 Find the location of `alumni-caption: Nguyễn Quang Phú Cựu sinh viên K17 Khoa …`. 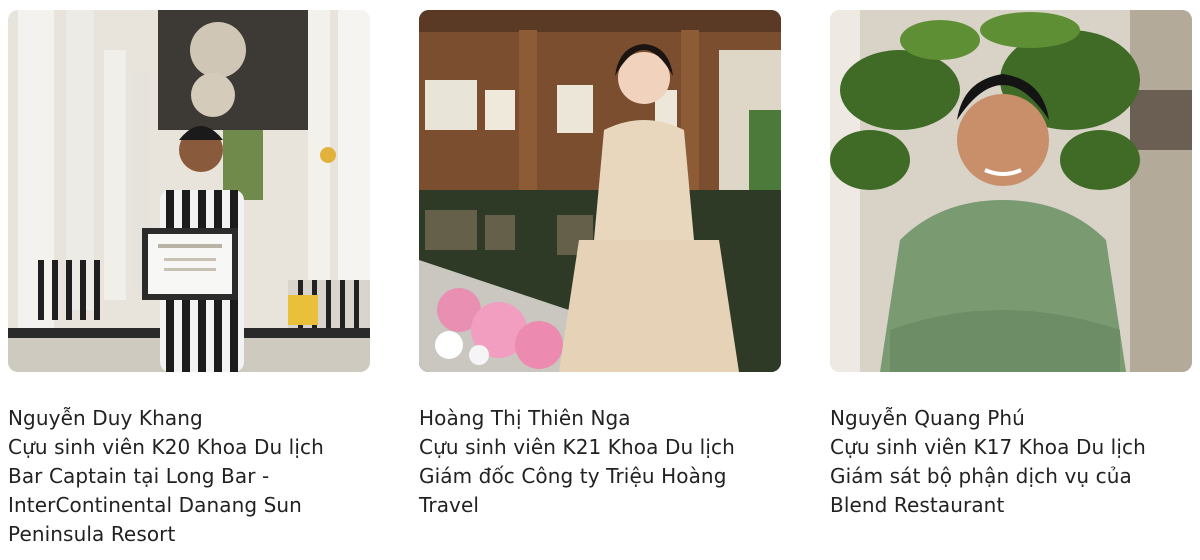

alumni-caption: Nguyễn Quang Phú Cựu sinh viên K17 Khoa … is located at coordinates (1011, 462).